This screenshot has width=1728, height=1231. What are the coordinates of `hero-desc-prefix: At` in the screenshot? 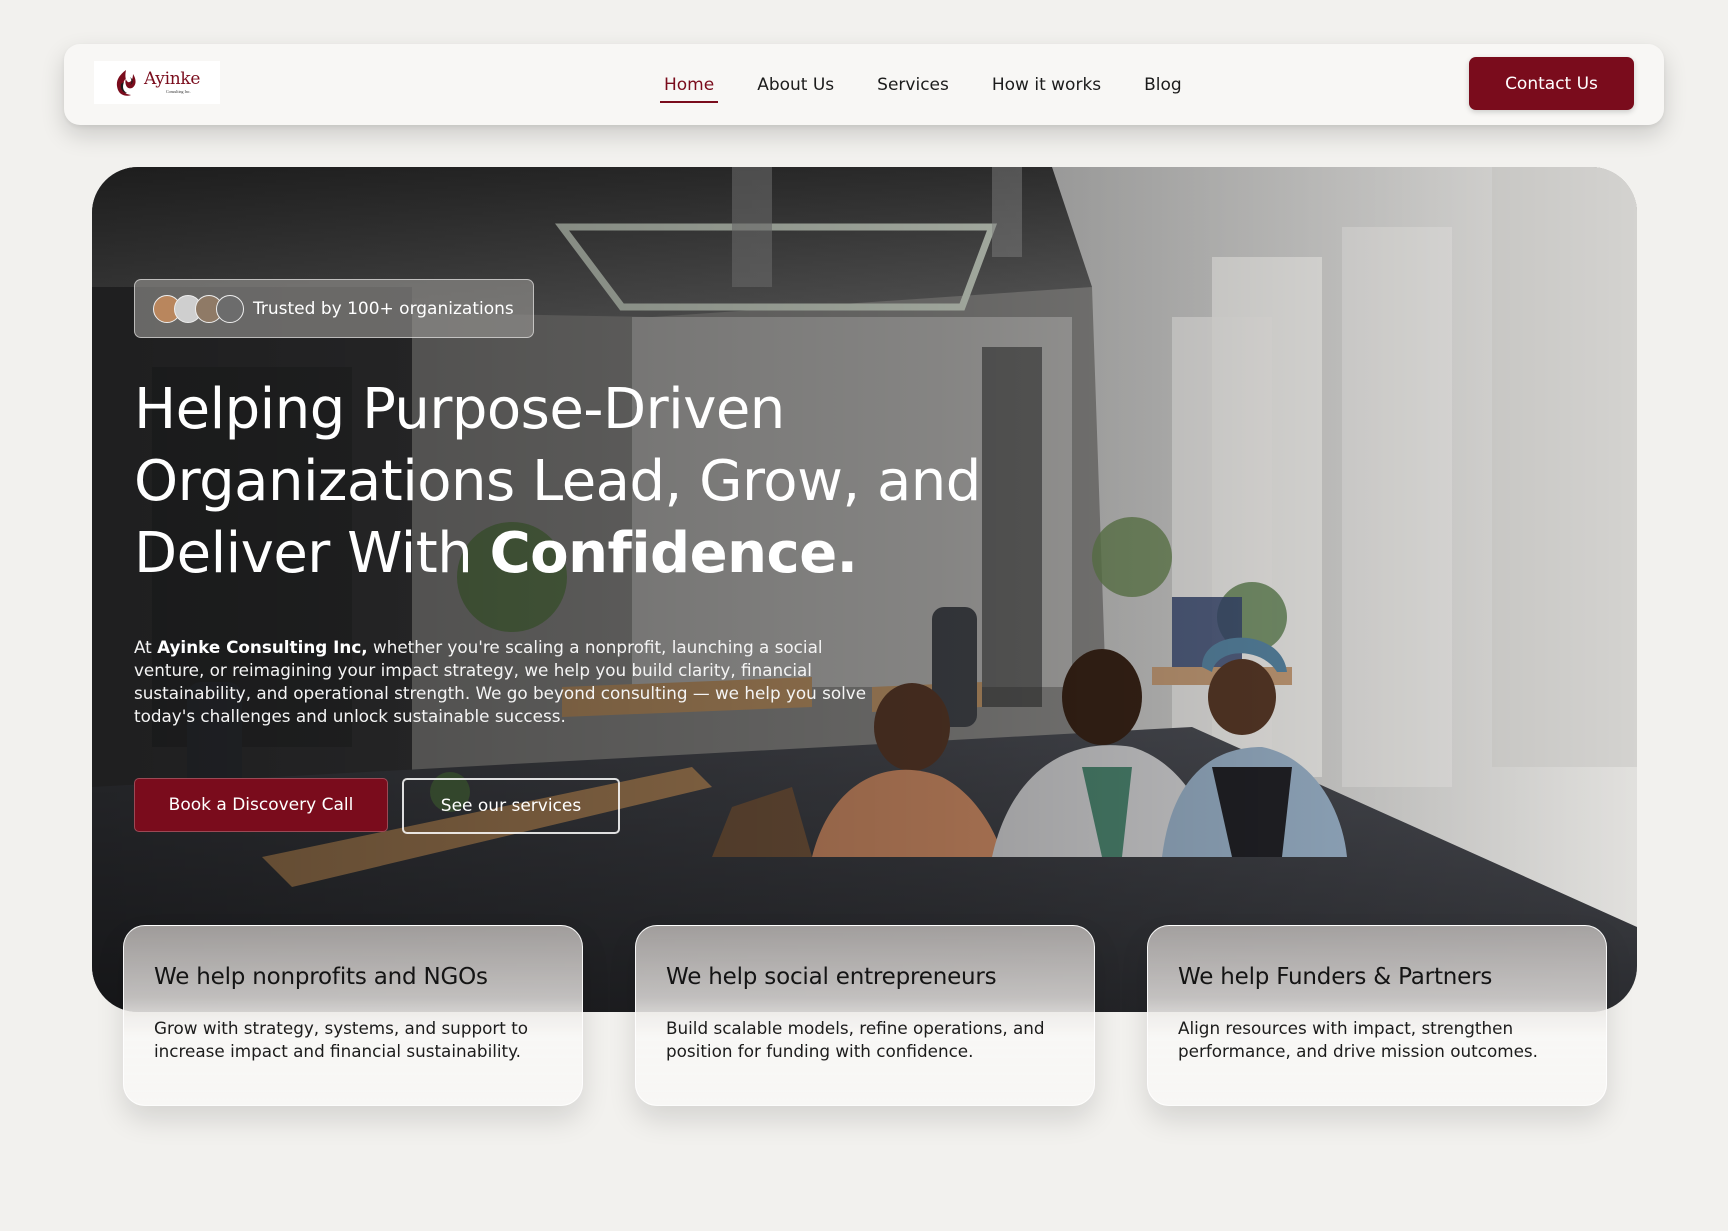 It's located at (146, 647).